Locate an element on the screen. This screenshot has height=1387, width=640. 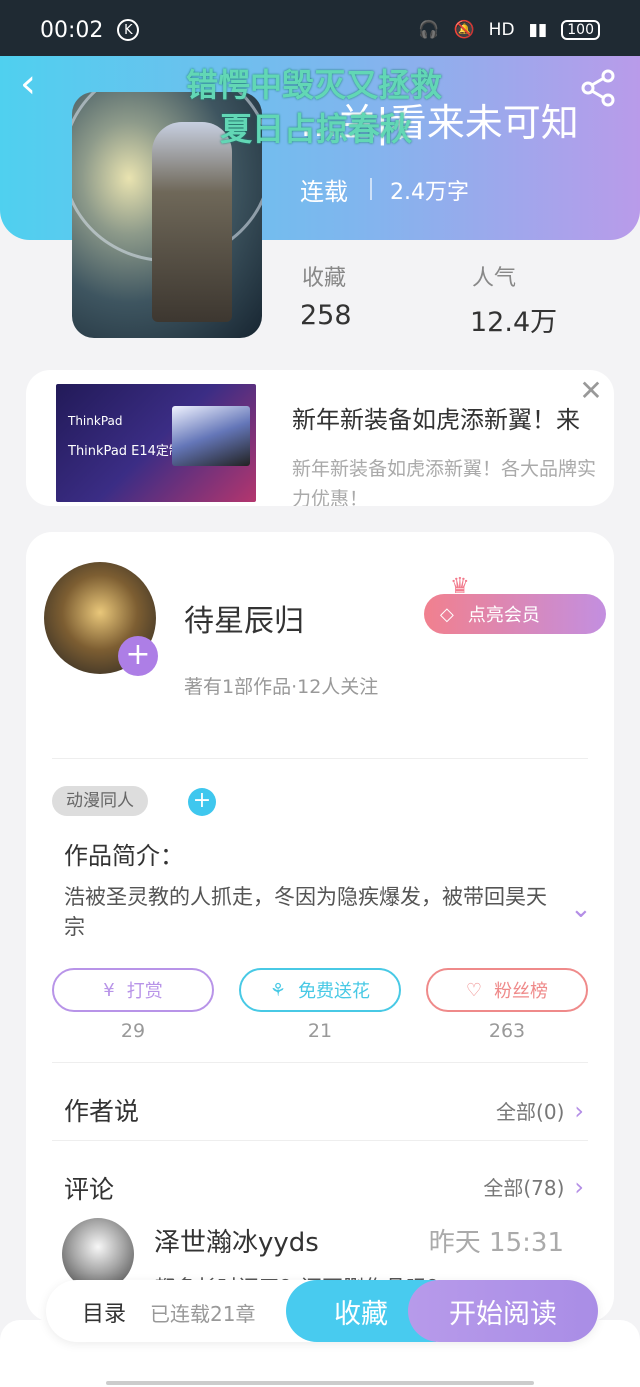
tag-chip: 动漫同人 is located at coordinates (100, 801).